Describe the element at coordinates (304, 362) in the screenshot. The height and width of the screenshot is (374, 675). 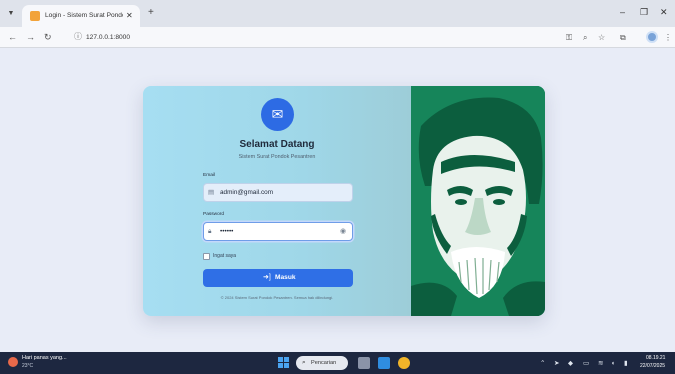
I see `search-icon: ⌕` at that location.